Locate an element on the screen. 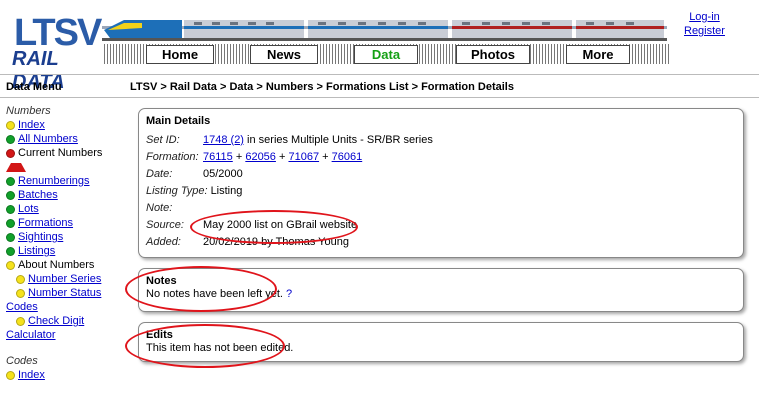 The image size is (759, 405). sidebar-item-current-numbers: Current Numbers is located at coordinates (58, 153).